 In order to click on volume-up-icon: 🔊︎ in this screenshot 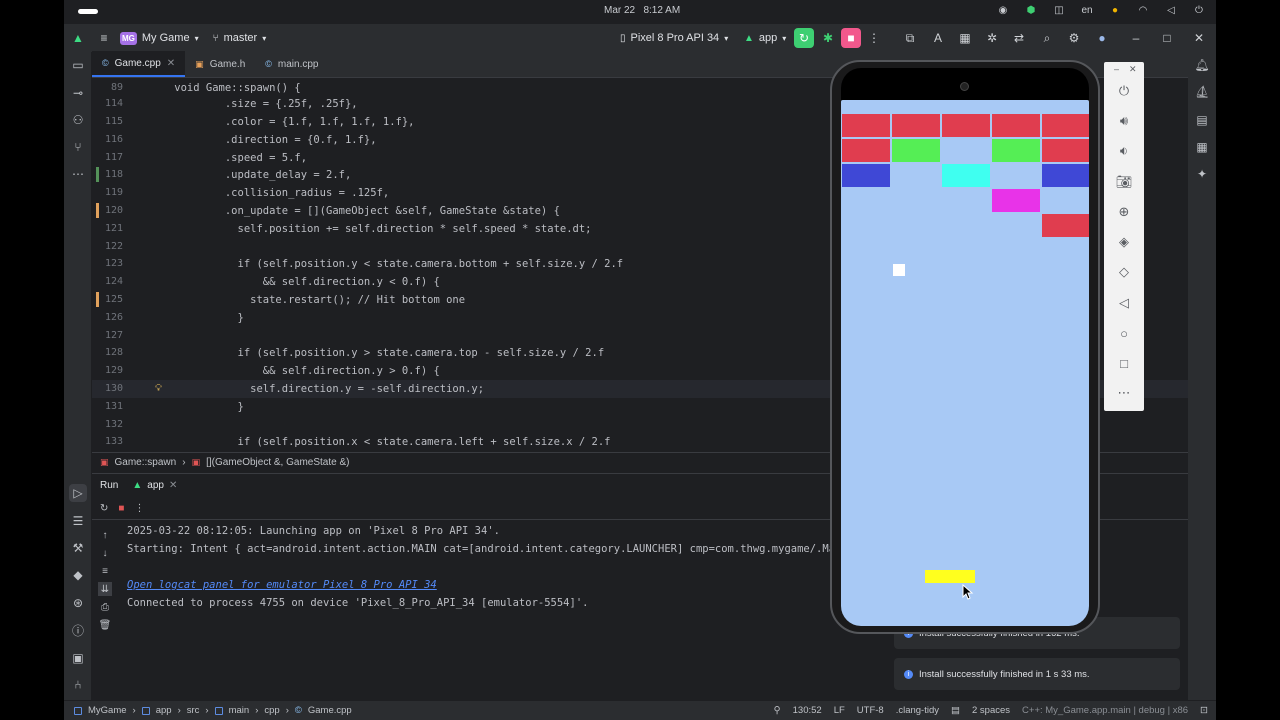, I will do `click(1124, 121)`.